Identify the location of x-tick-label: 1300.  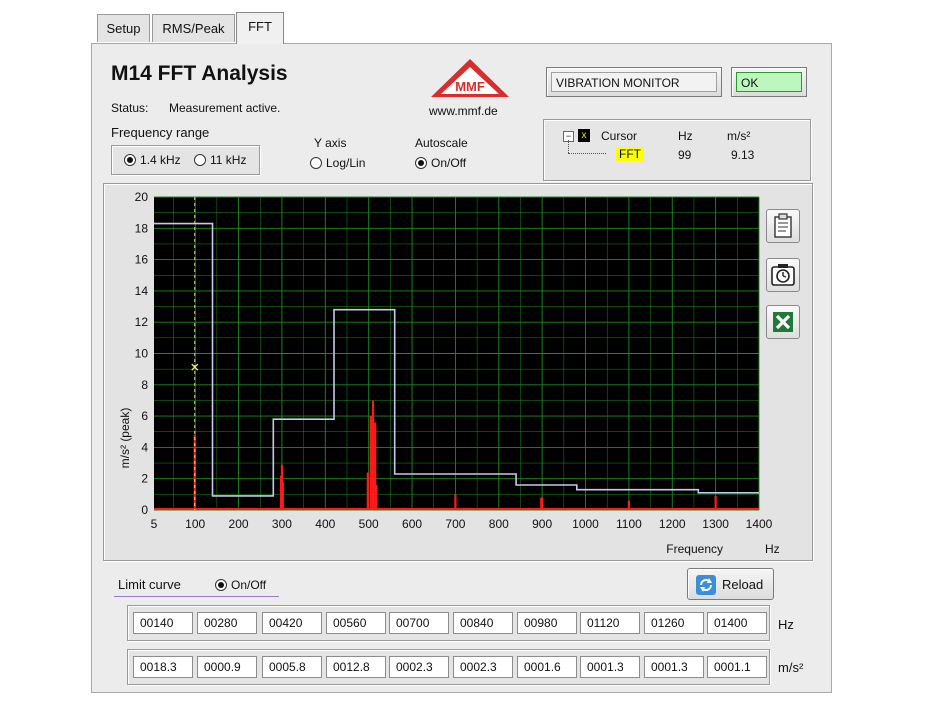
(715, 524).